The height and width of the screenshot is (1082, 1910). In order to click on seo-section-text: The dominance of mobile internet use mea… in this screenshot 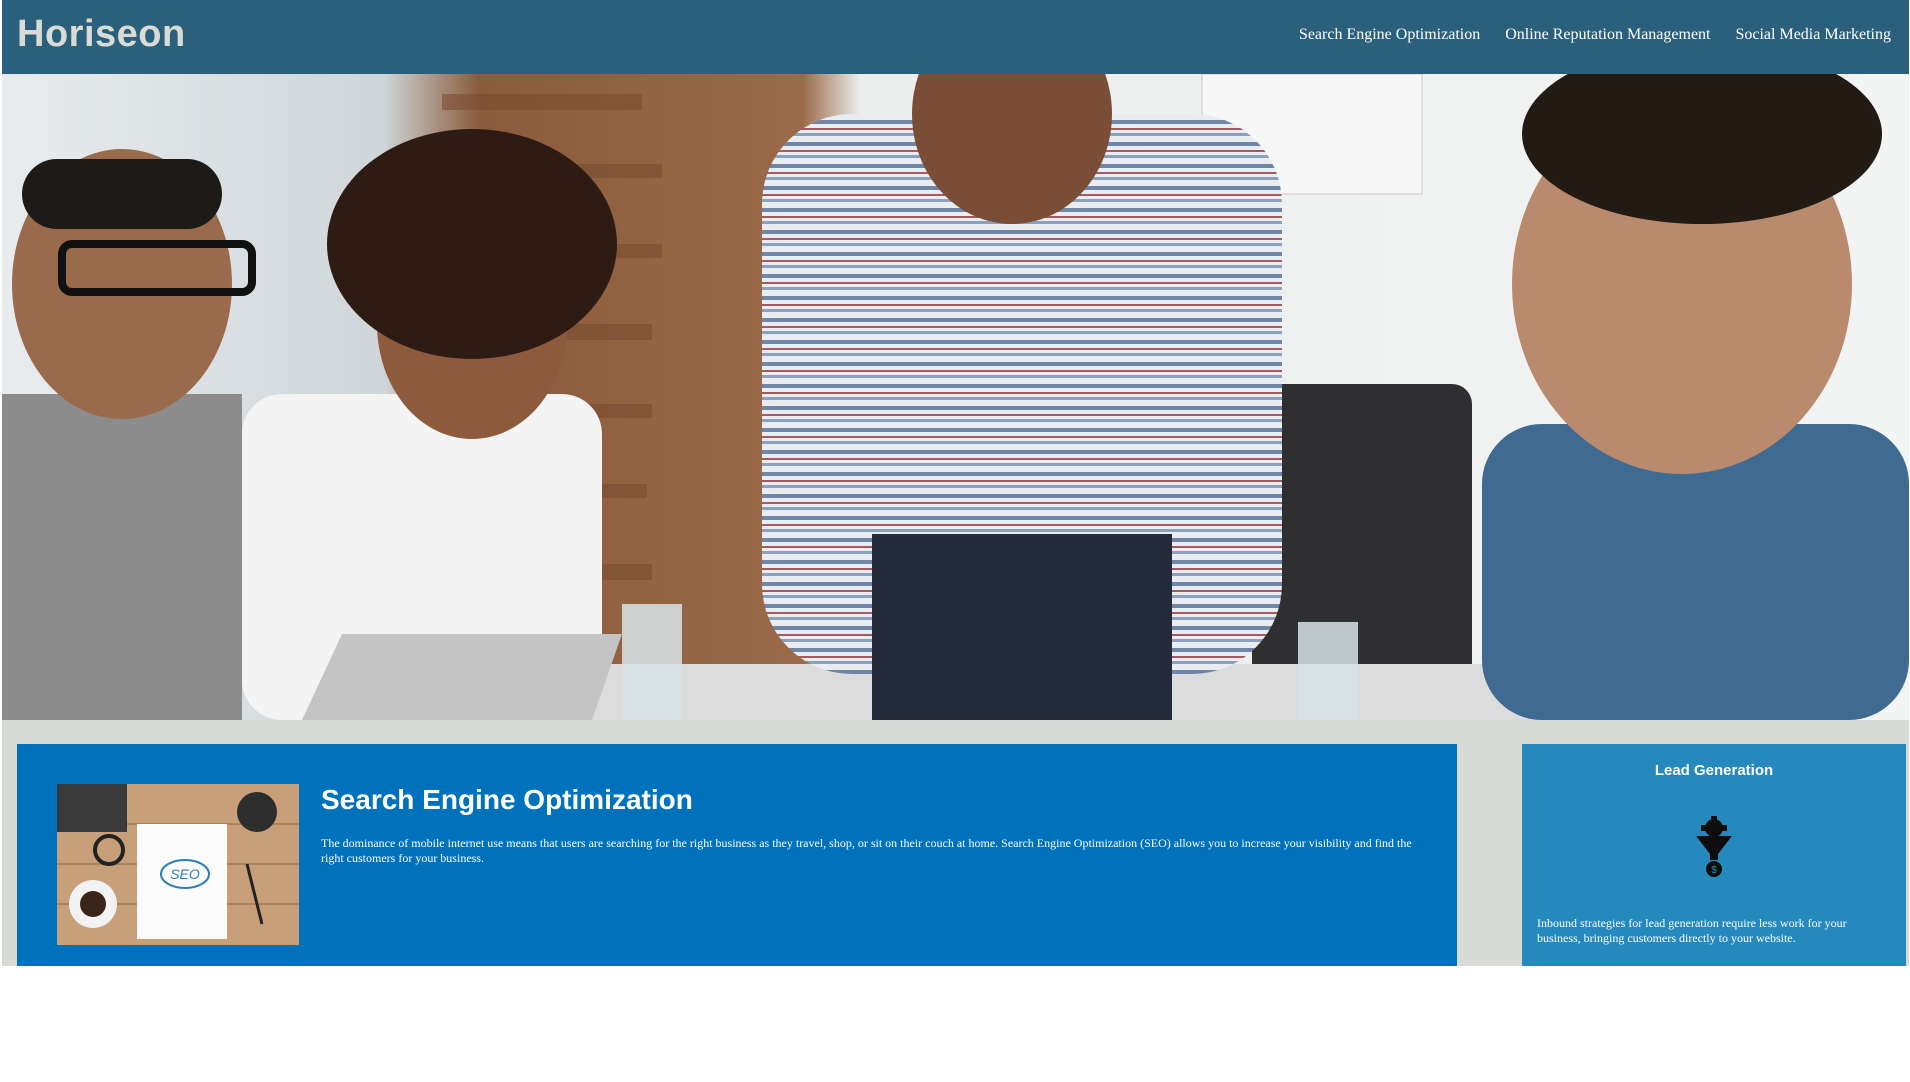, I will do `click(866, 850)`.